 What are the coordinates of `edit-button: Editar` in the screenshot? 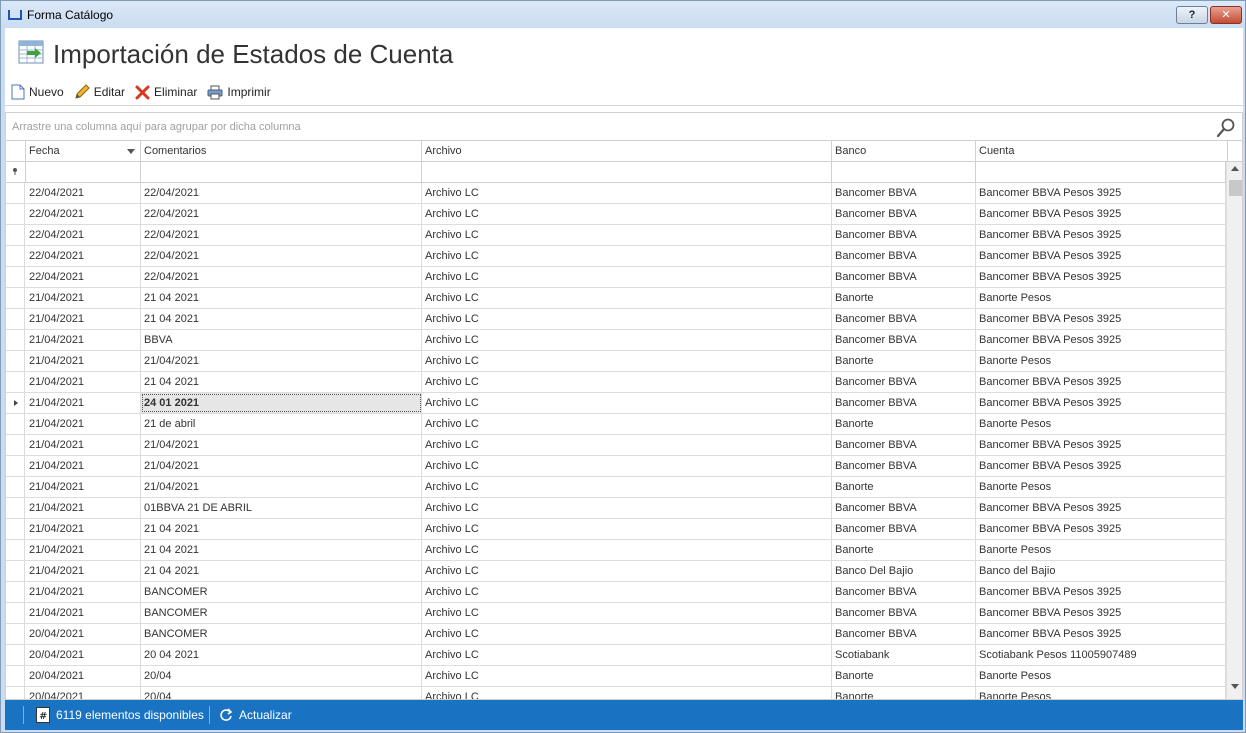 It's located at (99, 92).